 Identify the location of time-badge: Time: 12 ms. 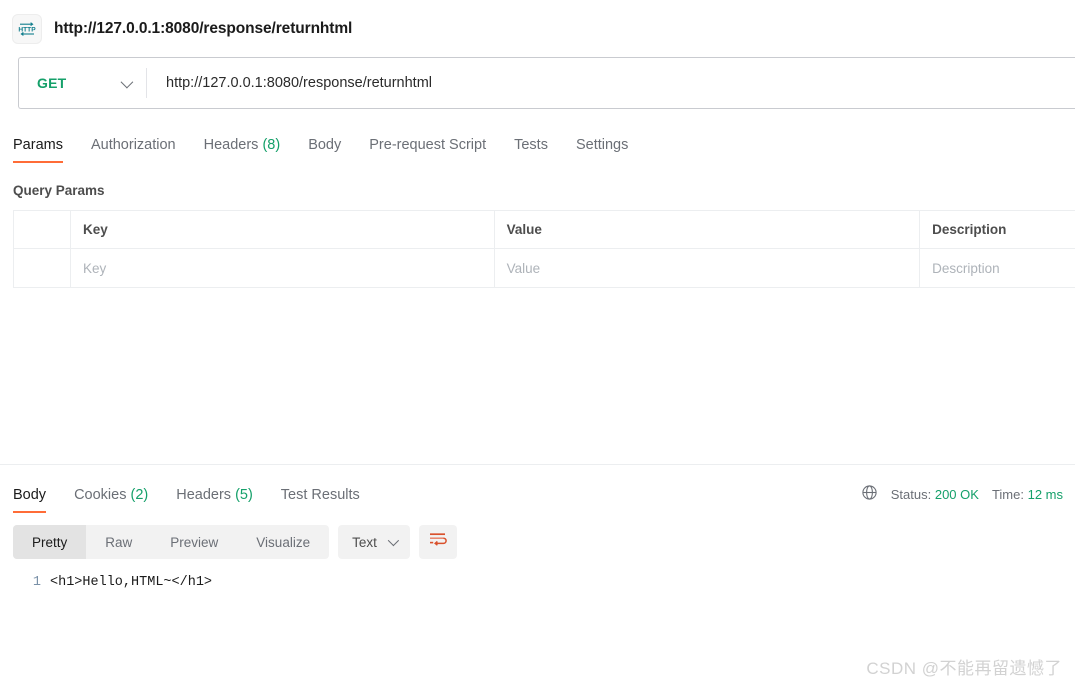
(1027, 494).